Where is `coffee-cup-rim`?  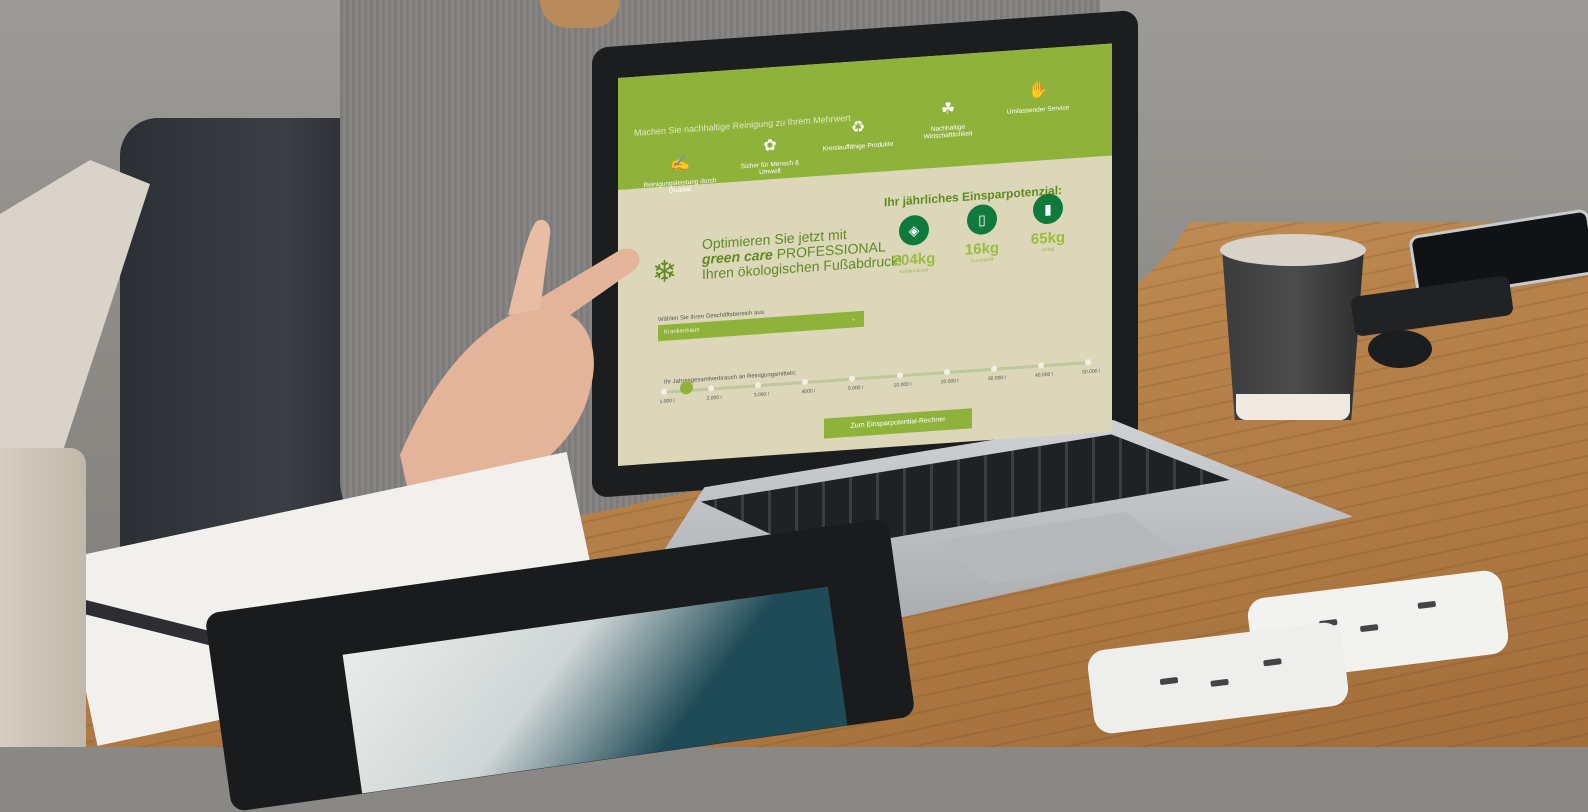
coffee-cup-rim is located at coordinates (1293, 250).